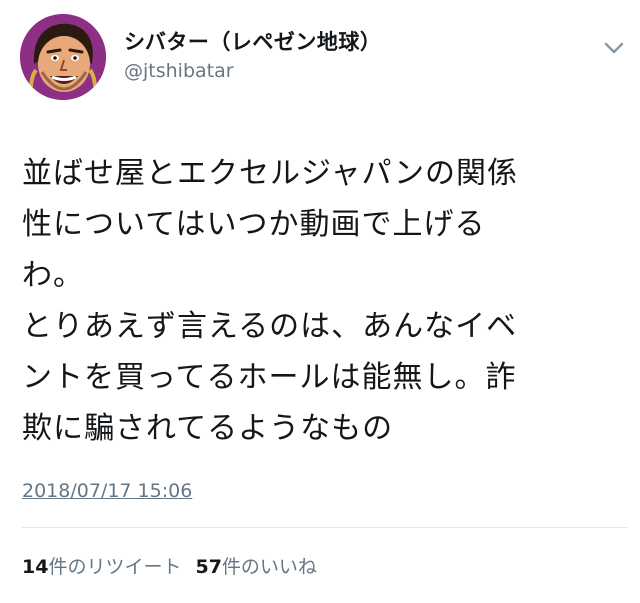 The image size is (640, 603). I want to click on like-count: 57, so click(208, 567).